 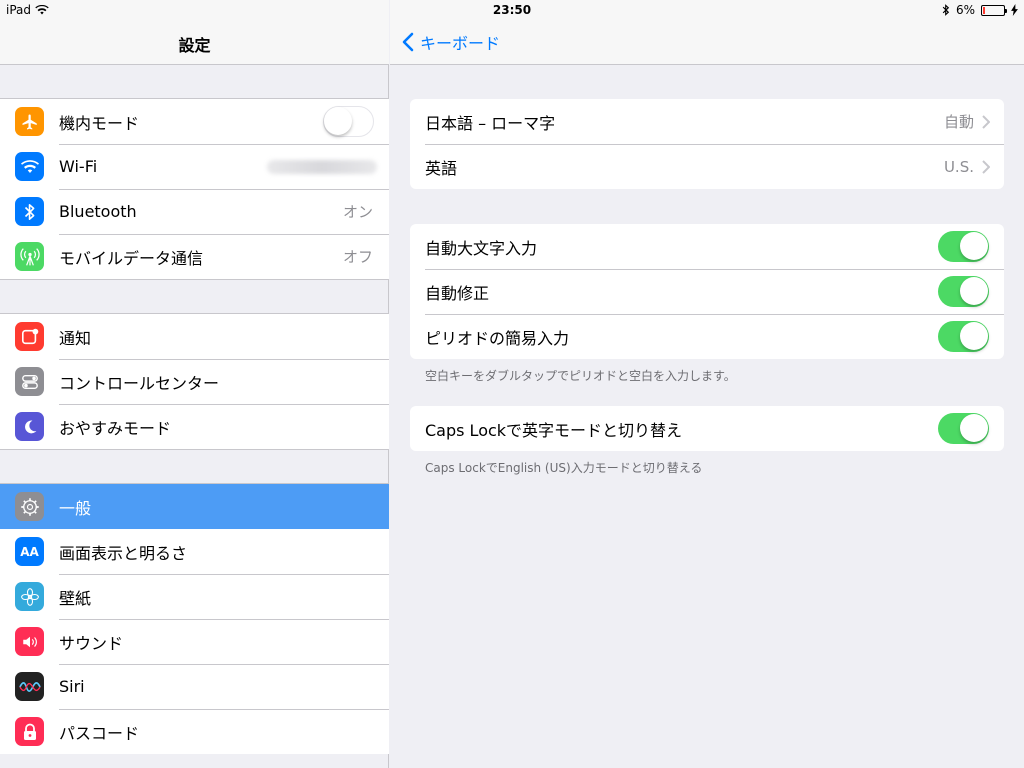 What do you see at coordinates (75, 508) in the screenshot?
I see `sidebar-item-label: 一般` at bounding box center [75, 508].